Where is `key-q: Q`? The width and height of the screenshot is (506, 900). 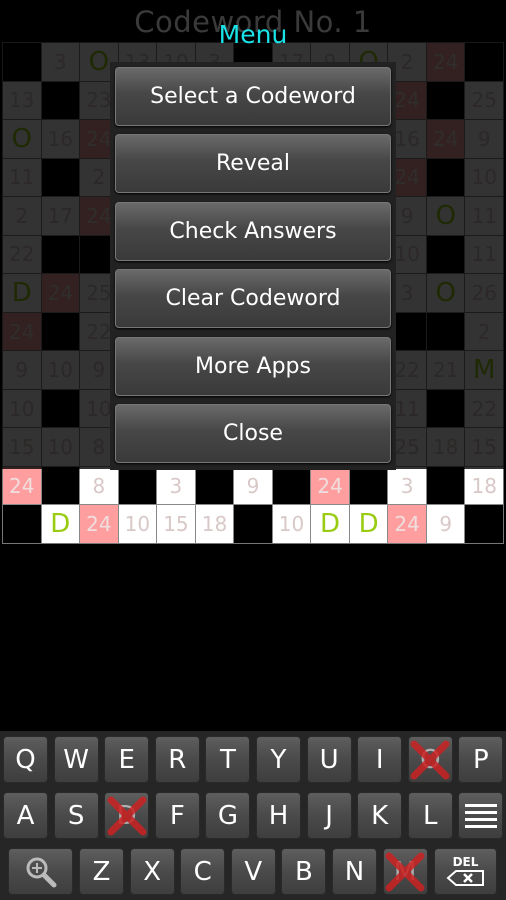 key-q: Q is located at coordinates (25, 759).